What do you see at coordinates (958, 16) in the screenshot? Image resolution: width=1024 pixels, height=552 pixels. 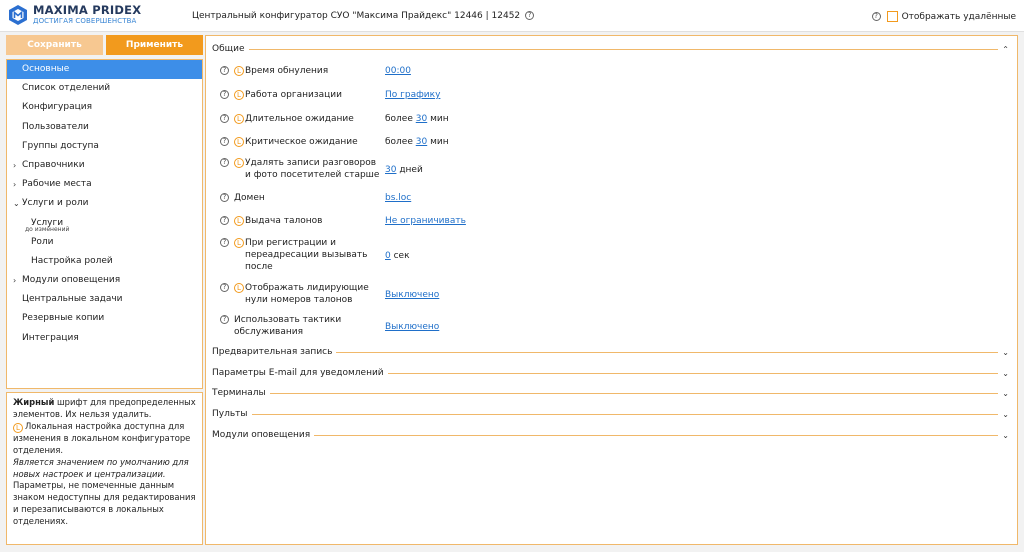 I see `show-deleted-label: Отображать удалённые` at bounding box center [958, 16].